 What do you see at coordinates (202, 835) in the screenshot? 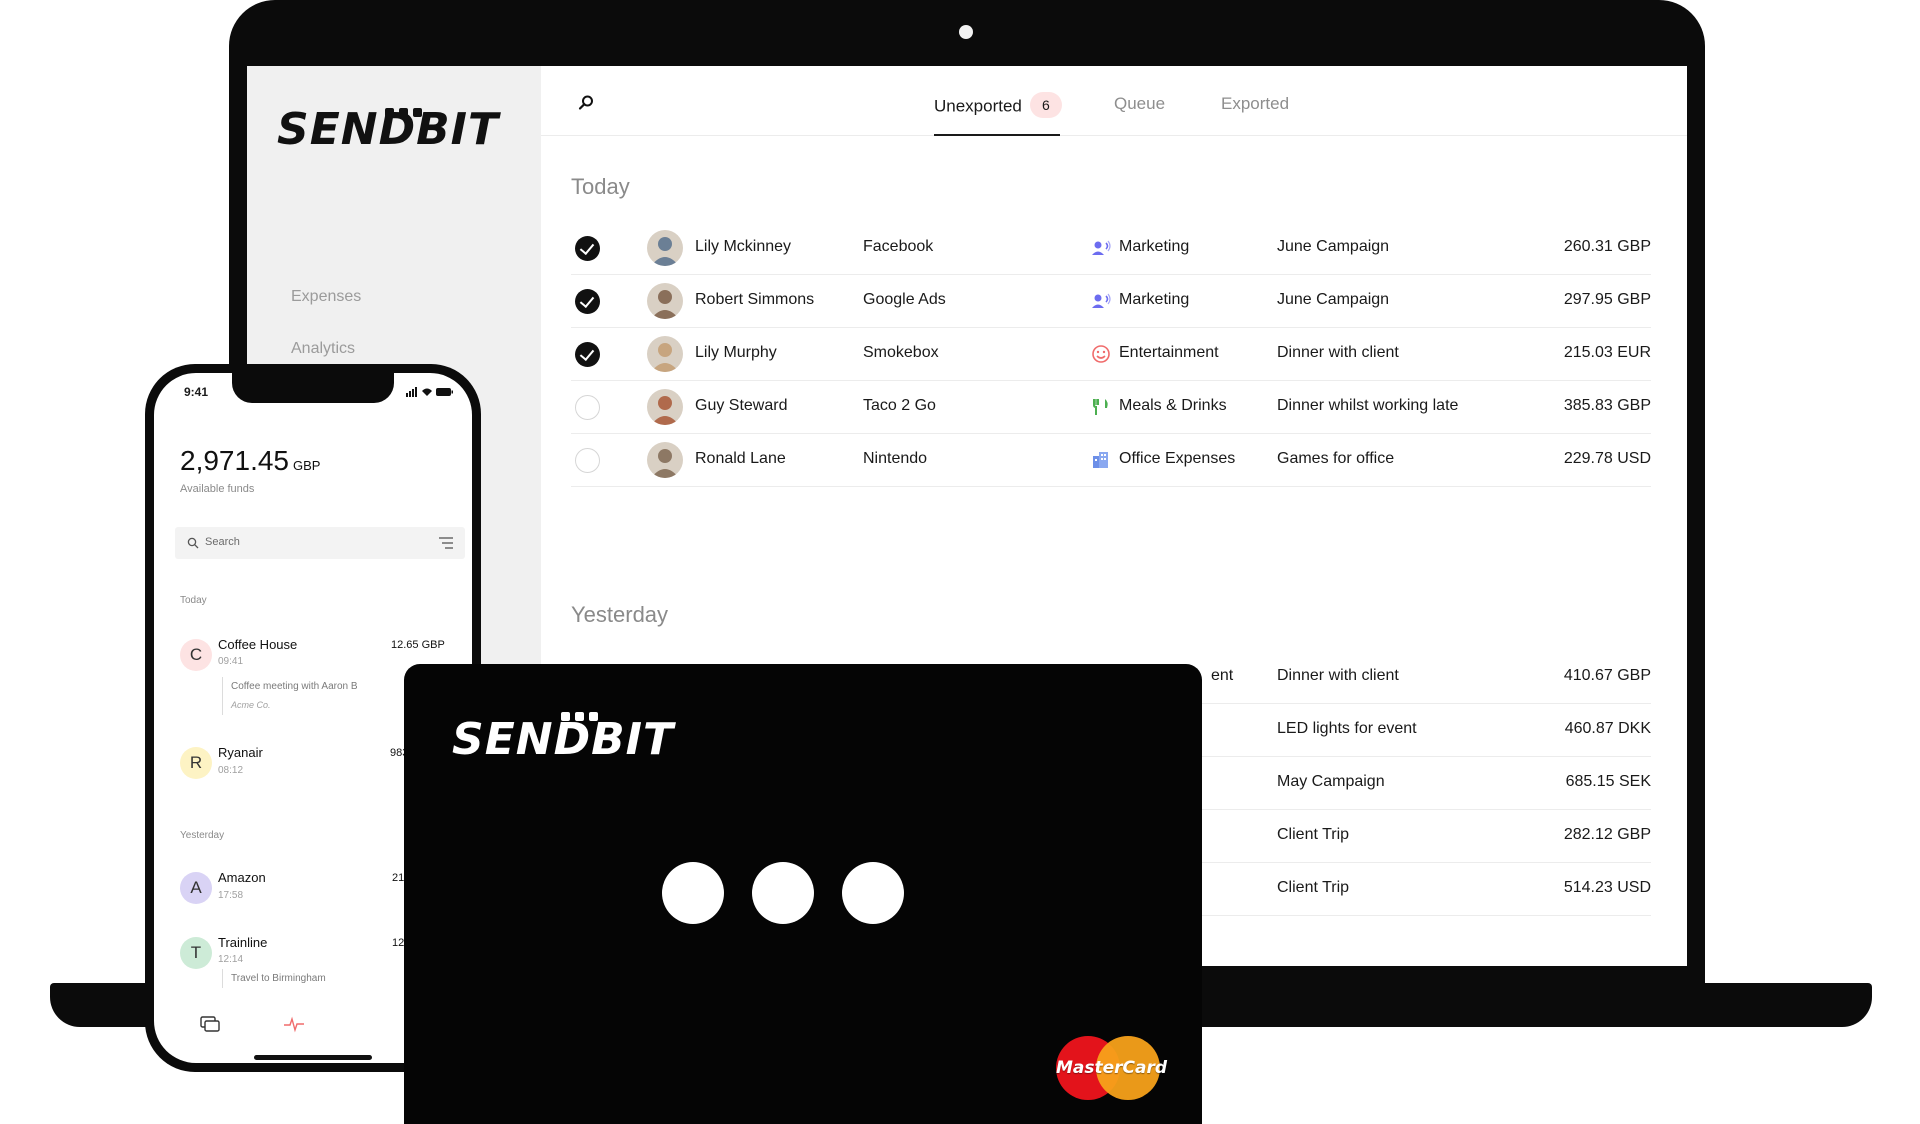
I see `phone-section-yesterday: Yesterday` at bounding box center [202, 835].